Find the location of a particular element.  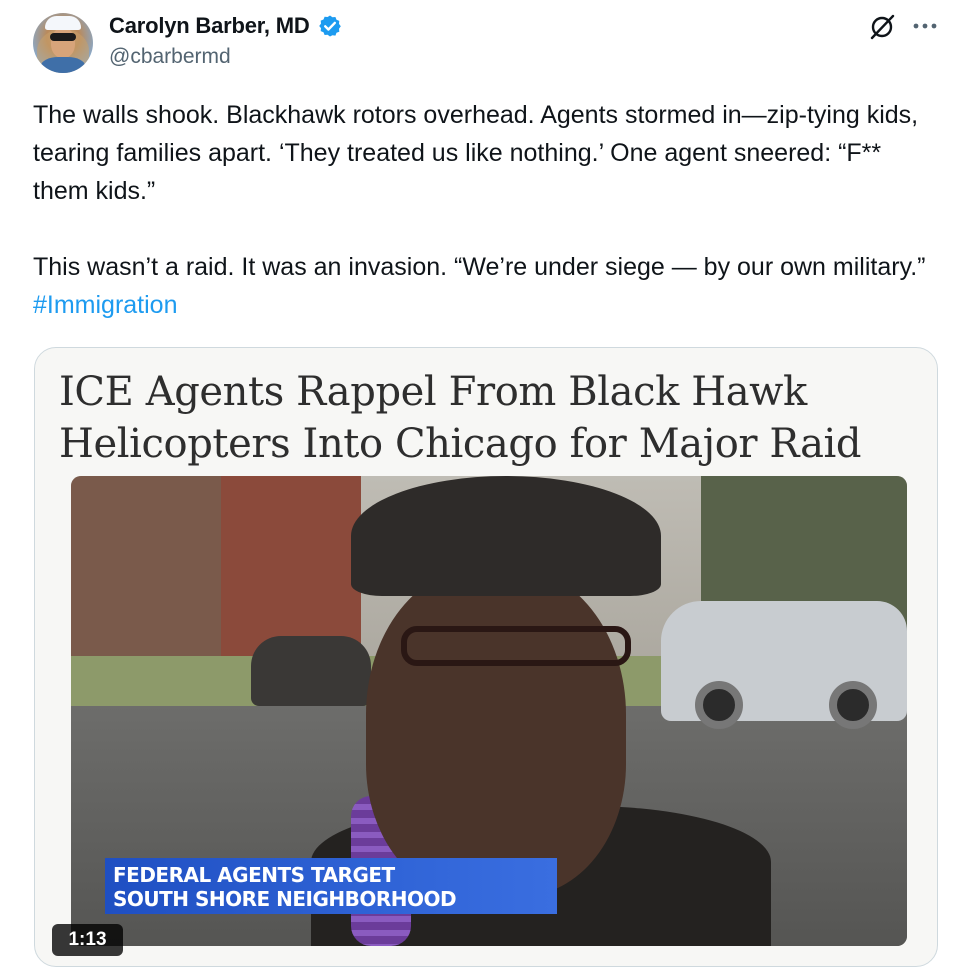

avatar-hat is located at coordinates (63, 23).